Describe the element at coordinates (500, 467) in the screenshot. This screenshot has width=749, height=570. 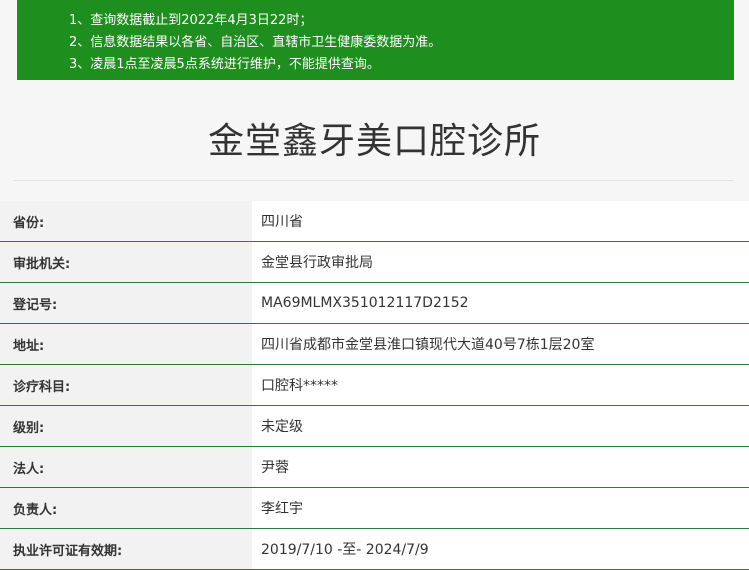
I see `row-value: 尹蓉` at that location.